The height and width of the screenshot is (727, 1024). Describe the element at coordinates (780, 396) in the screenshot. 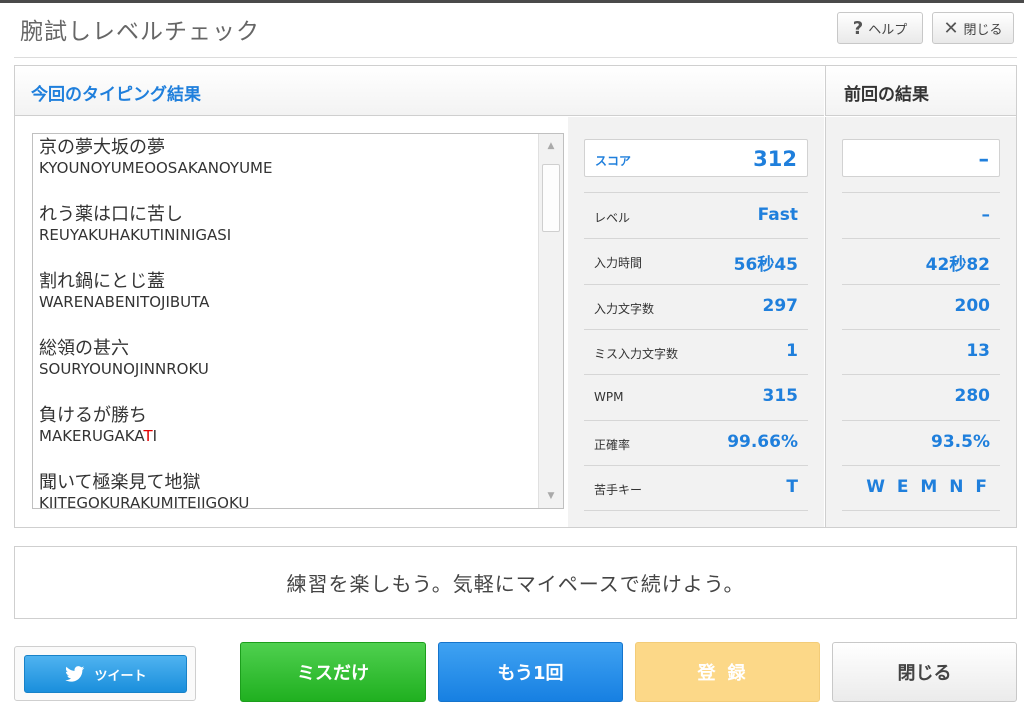

I see `current-wpm-value: 315` at that location.